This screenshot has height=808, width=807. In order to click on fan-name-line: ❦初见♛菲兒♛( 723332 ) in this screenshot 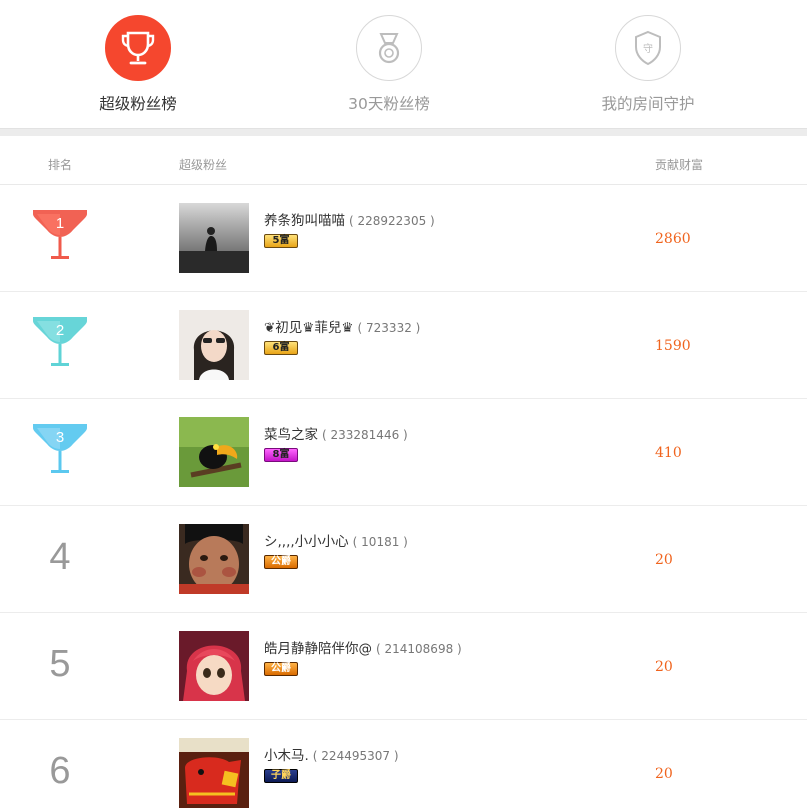, I will do `click(342, 326)`.